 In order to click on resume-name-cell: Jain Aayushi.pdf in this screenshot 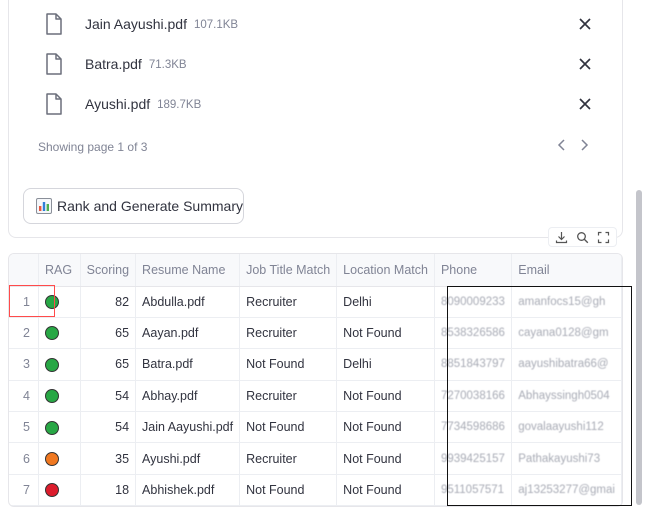, I will do `click(188, 427)`.